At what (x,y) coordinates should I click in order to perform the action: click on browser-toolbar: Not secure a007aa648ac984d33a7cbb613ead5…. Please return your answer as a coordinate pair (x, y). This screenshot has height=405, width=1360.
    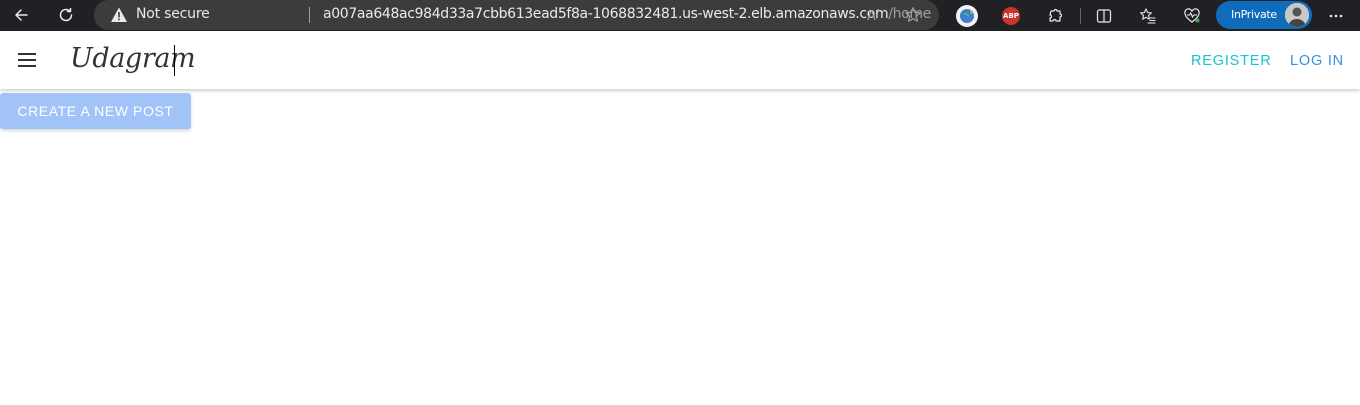
    Looking at the image, I should click on (680, 15).